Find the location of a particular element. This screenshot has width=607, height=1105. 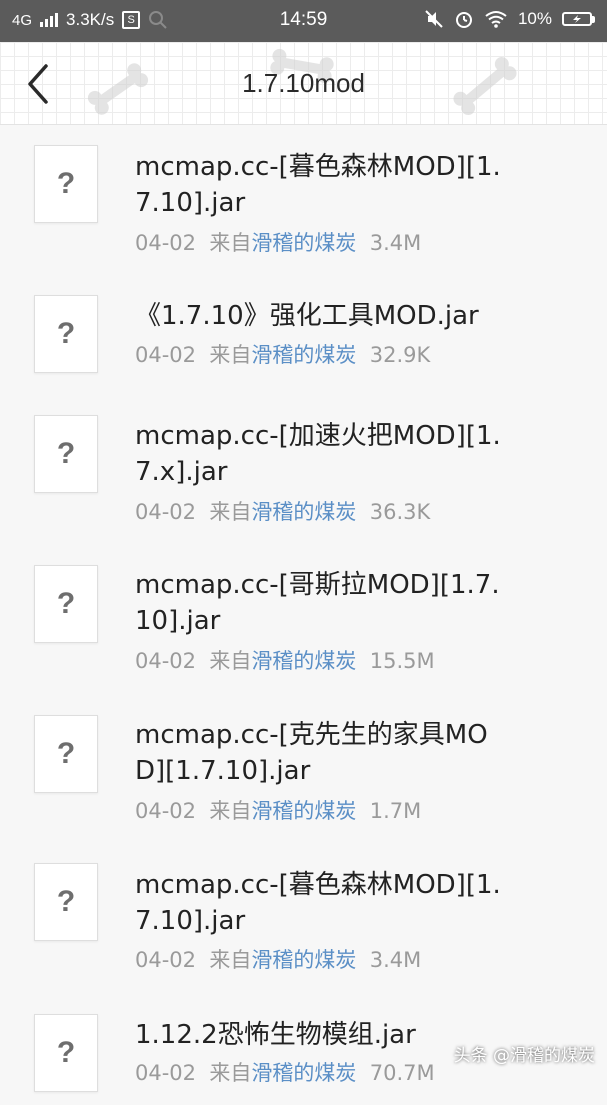

alarm-icon is located at coordinates (463, 20).